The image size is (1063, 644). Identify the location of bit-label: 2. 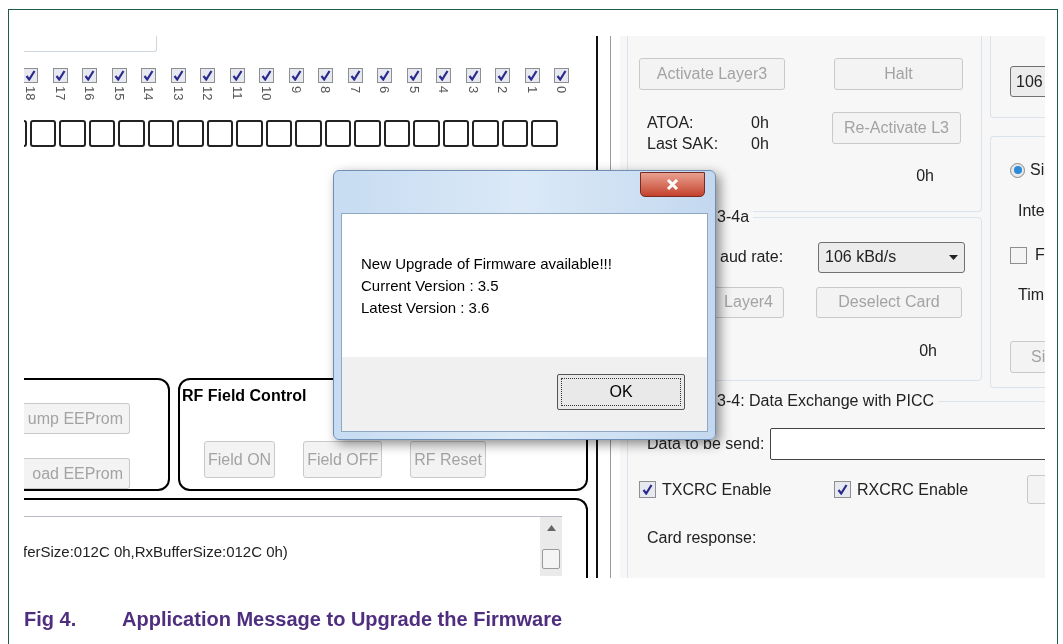
(503, 91).